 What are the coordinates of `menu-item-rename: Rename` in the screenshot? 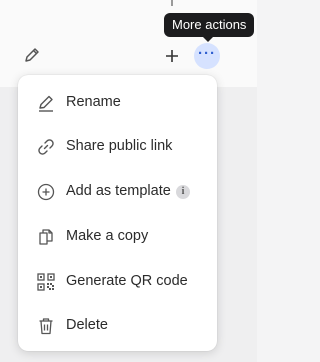 It's located at (117, 102).